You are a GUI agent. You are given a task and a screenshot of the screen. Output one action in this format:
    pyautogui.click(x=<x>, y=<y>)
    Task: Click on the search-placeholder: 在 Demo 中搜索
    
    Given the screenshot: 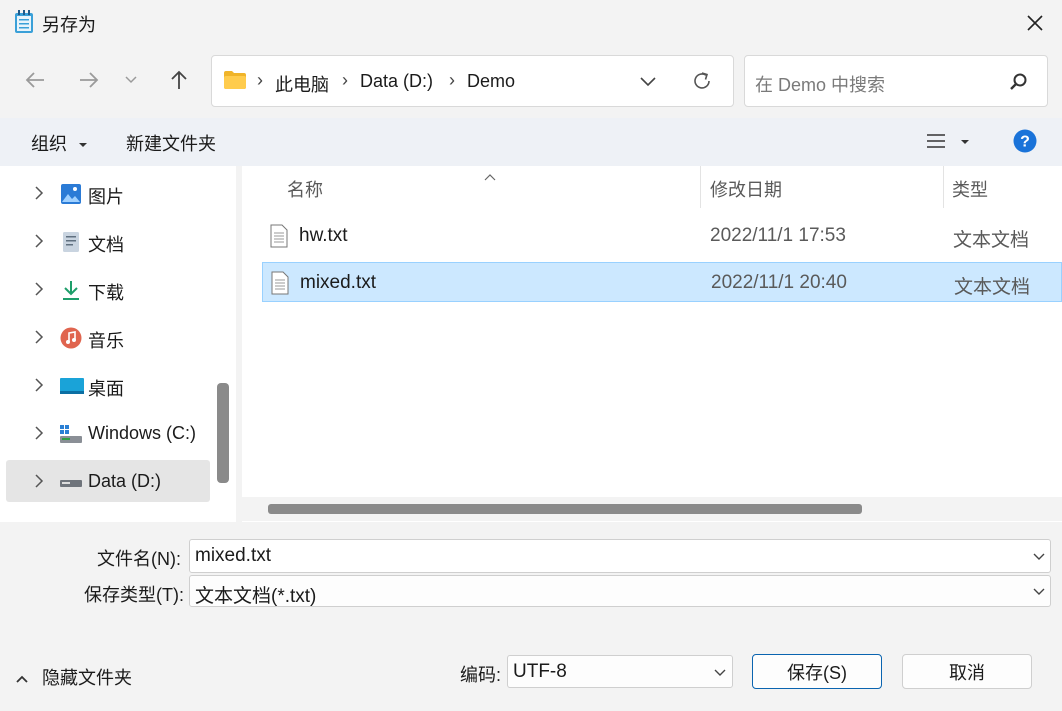 What is the action you would take?
    pyautogui.click(x=820, y=85)
    